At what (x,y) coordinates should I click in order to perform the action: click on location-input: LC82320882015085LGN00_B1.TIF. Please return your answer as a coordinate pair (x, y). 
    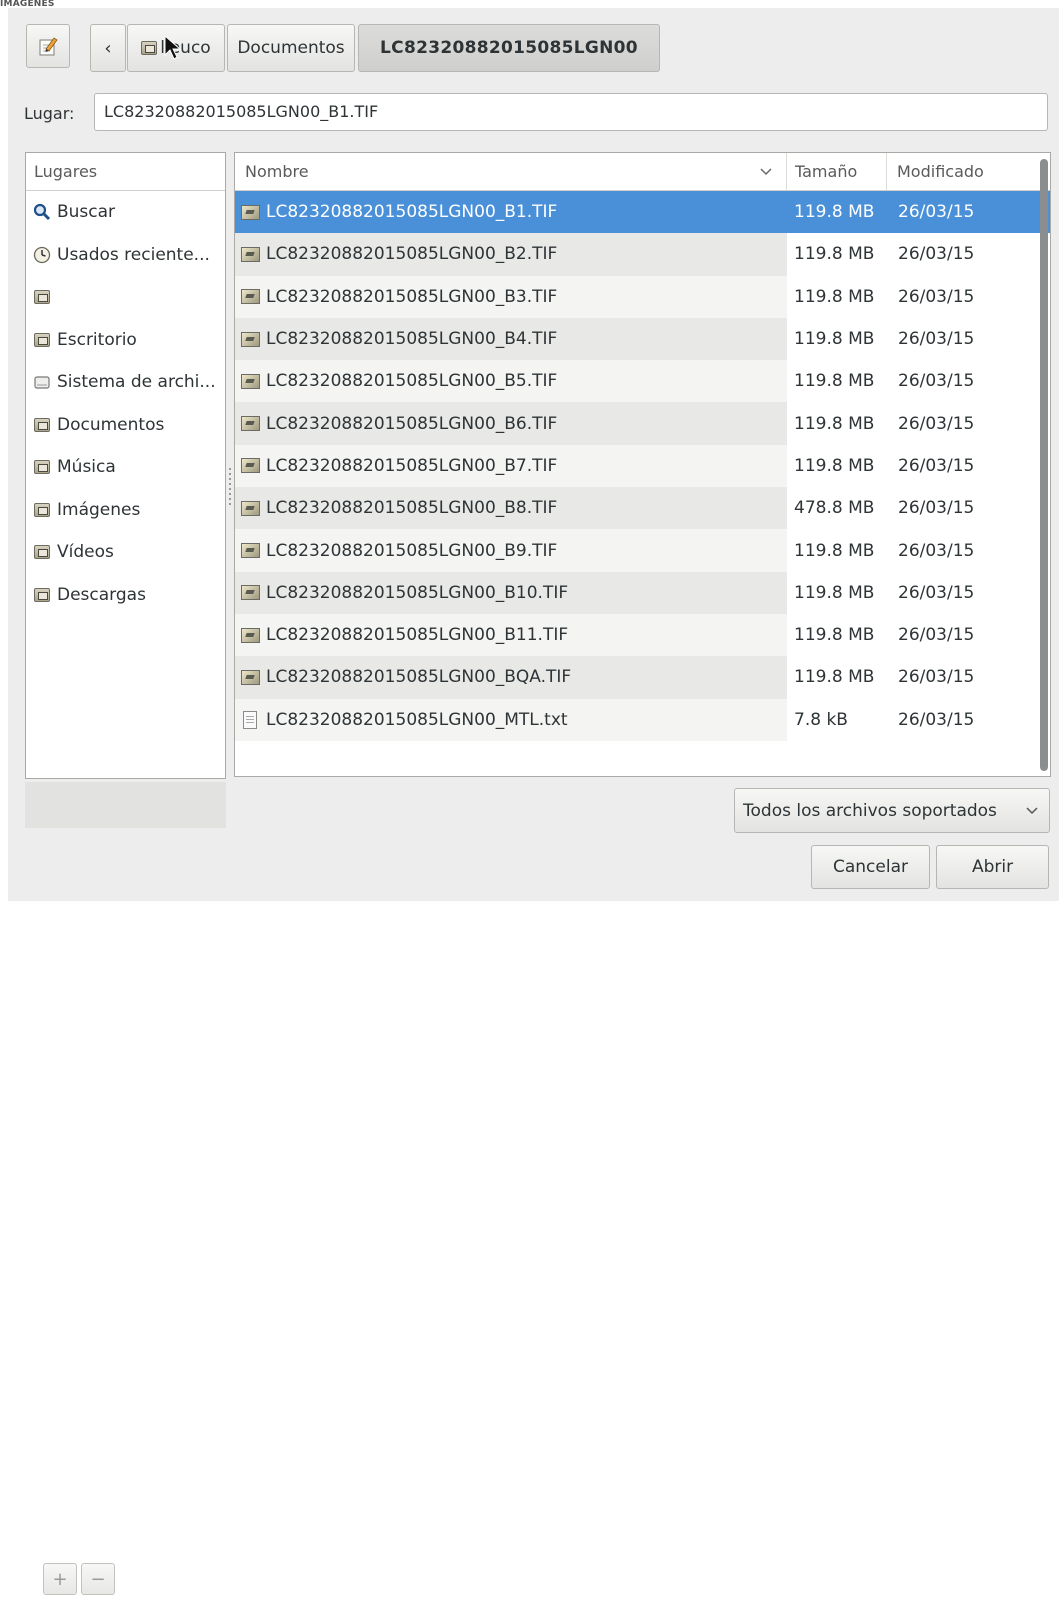
    Looking at the image, I should click on (571, 112).